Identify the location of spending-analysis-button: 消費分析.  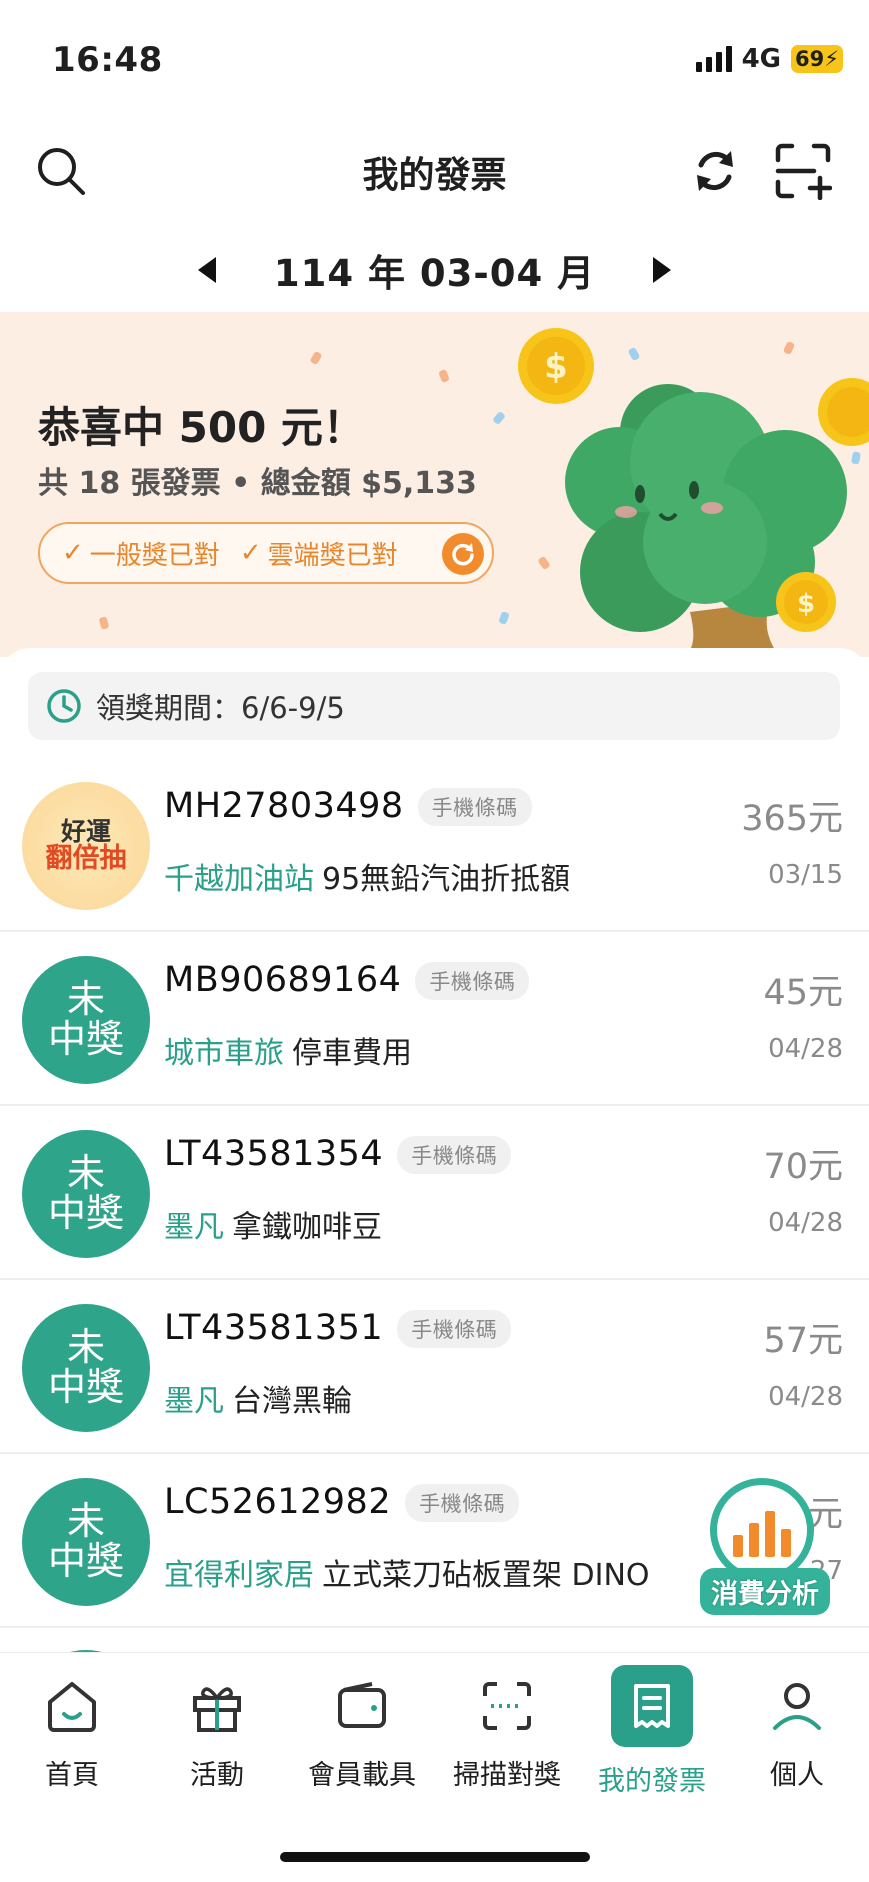
(765, 1546).